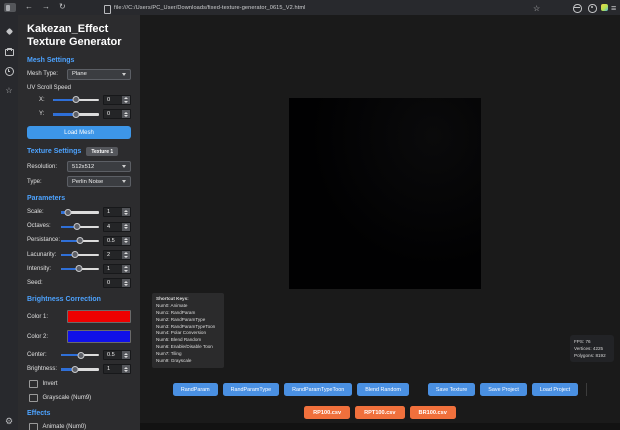  I want to click on lacunarity-label: Lacunarity:, so click(42, 254).